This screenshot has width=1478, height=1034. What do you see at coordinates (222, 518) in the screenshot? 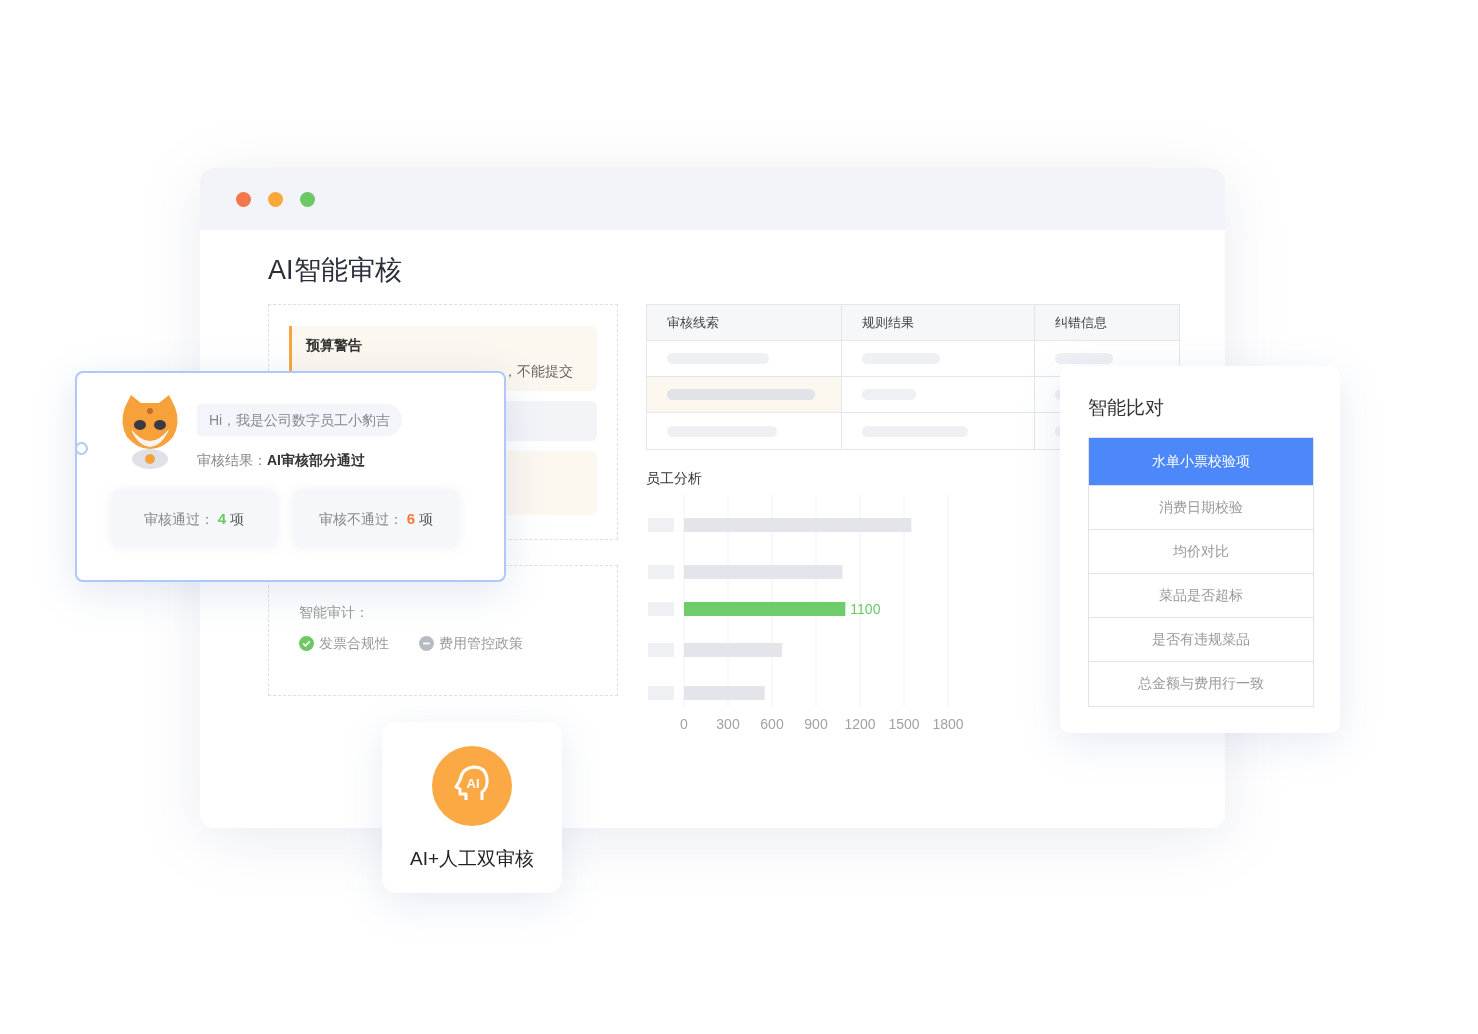
I see `stat-count: 4` at bounding box center [222, 518].